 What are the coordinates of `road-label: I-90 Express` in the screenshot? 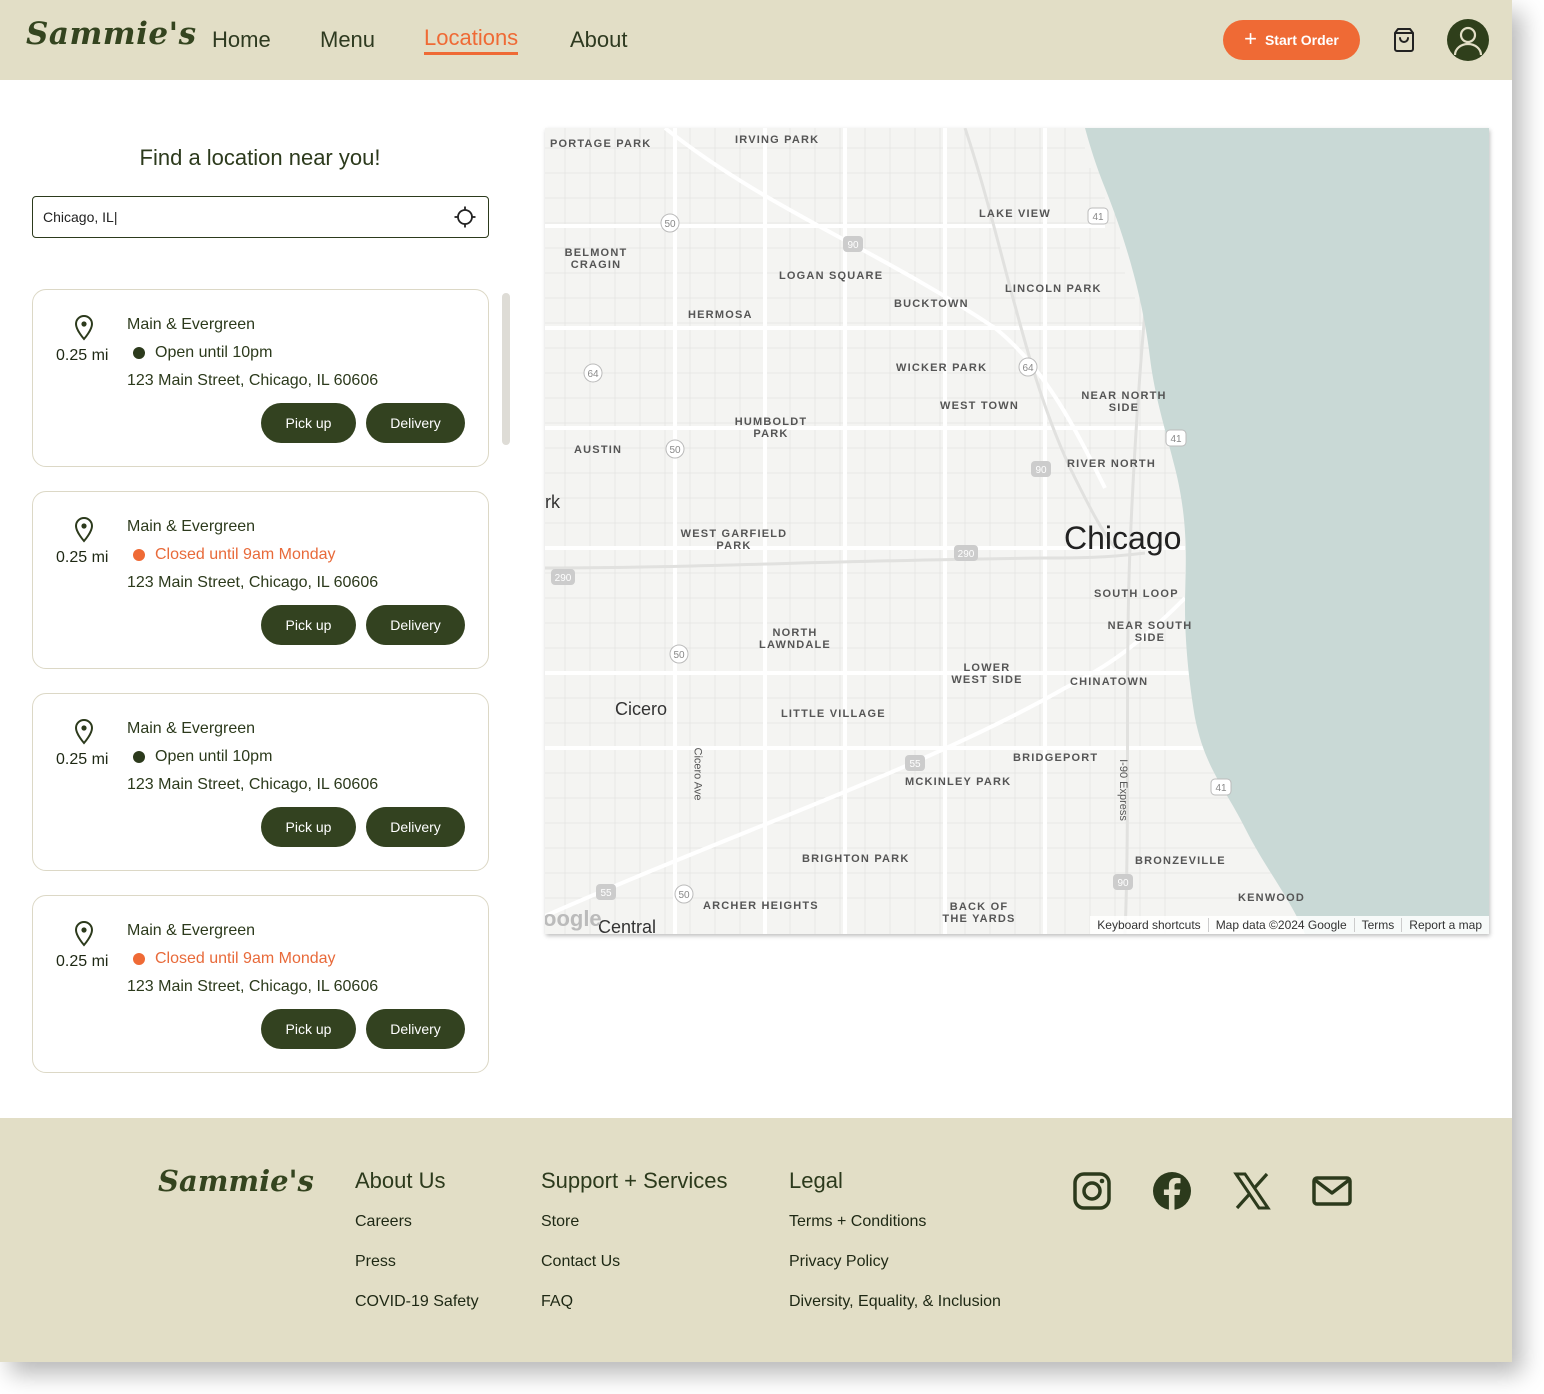 It's located at (1122, 790).